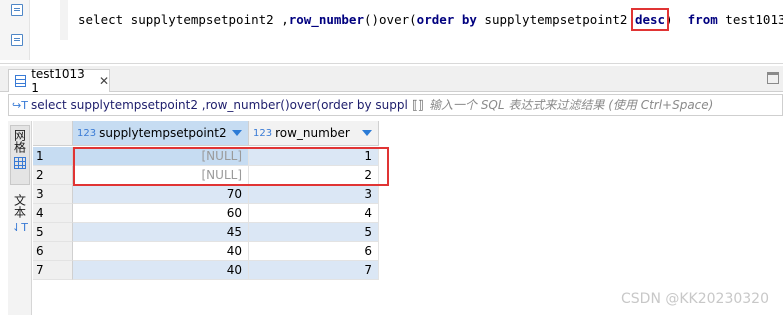  What do you see at coordinates (53, 133) in the screenshot?
I see `grid-corner` at bounding box center [53, 133].